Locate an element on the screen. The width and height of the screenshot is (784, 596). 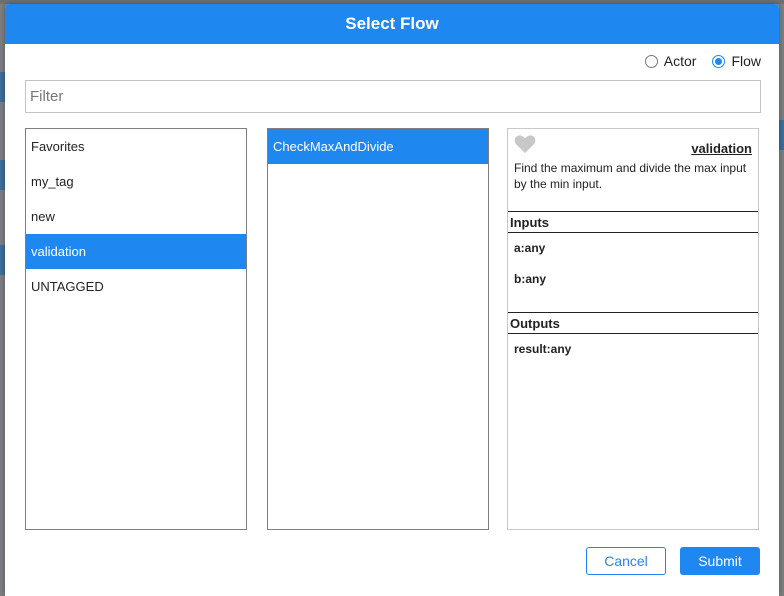
tag-item-my-tag: my_tag is located at coordinates (136, 181).